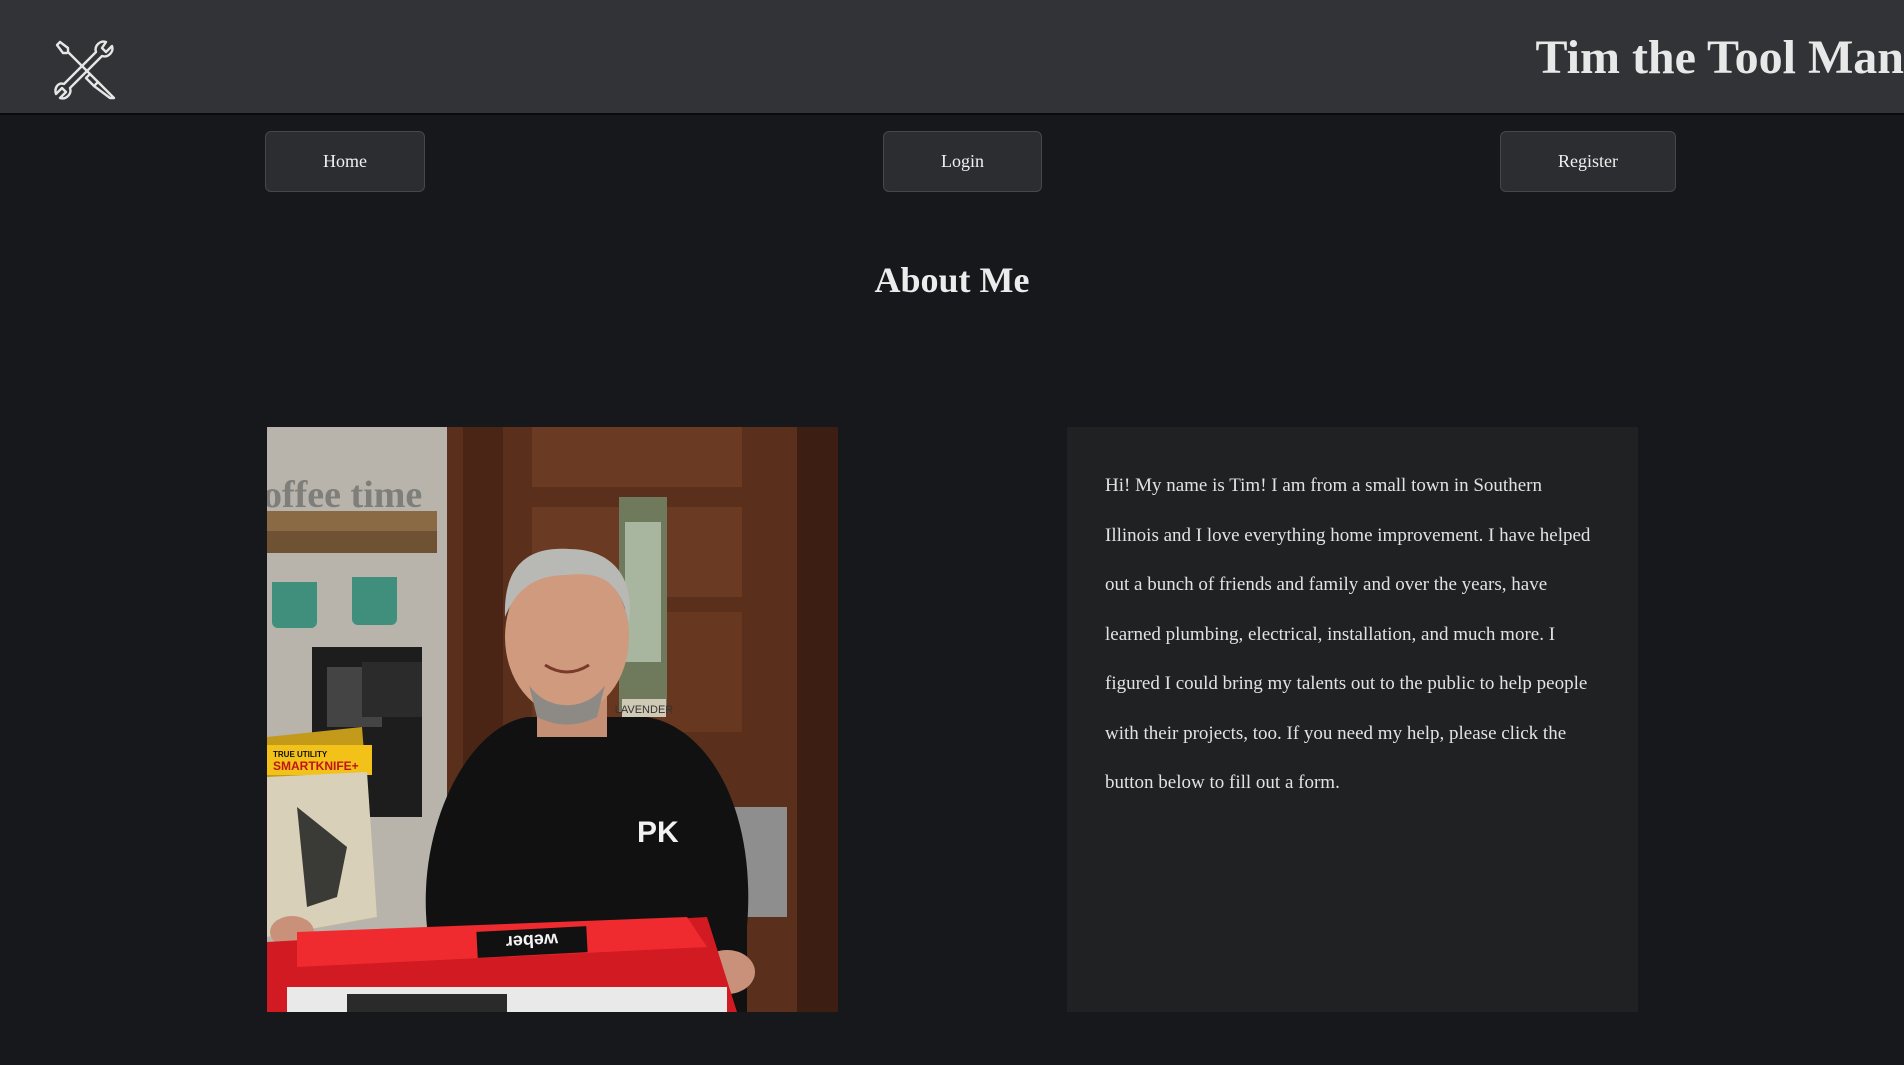  Describe the element at coordinates (952, 57) in the screenshot. I see `header: Tim the Tool Man` at that location.